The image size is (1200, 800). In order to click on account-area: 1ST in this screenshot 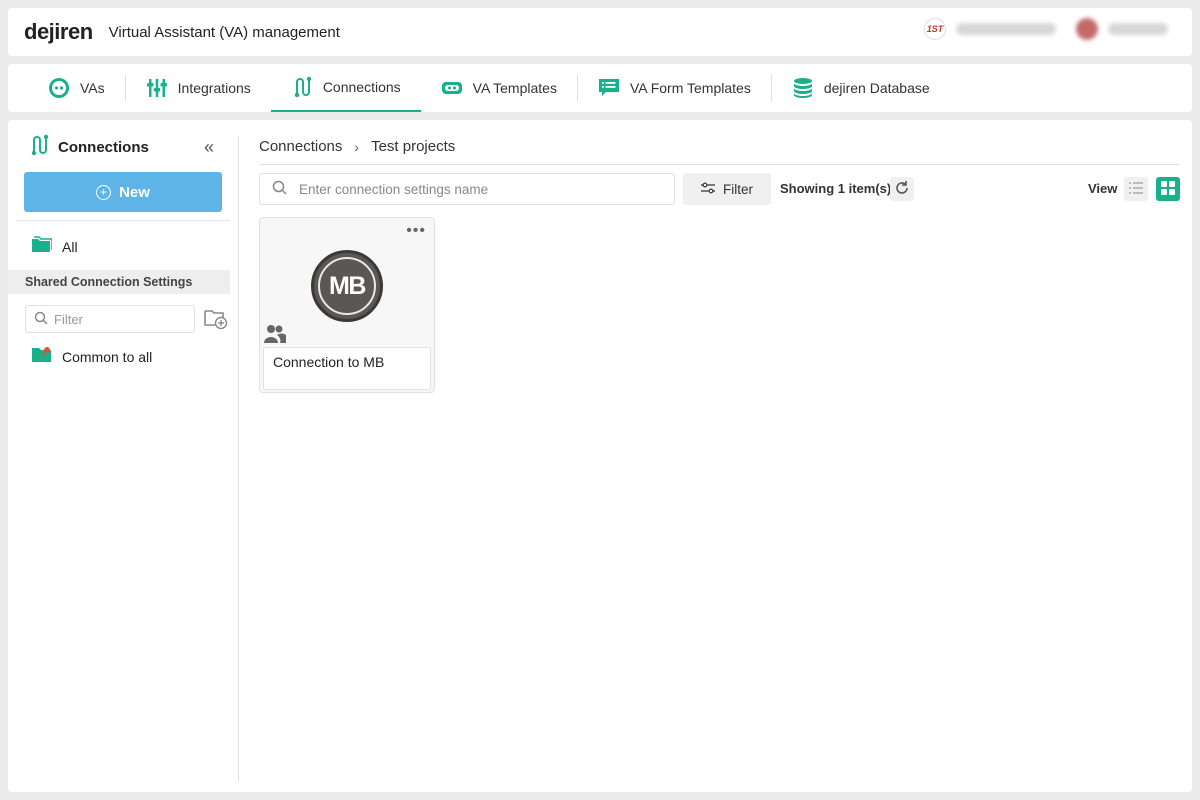, I will do `click(1046, 29)`.